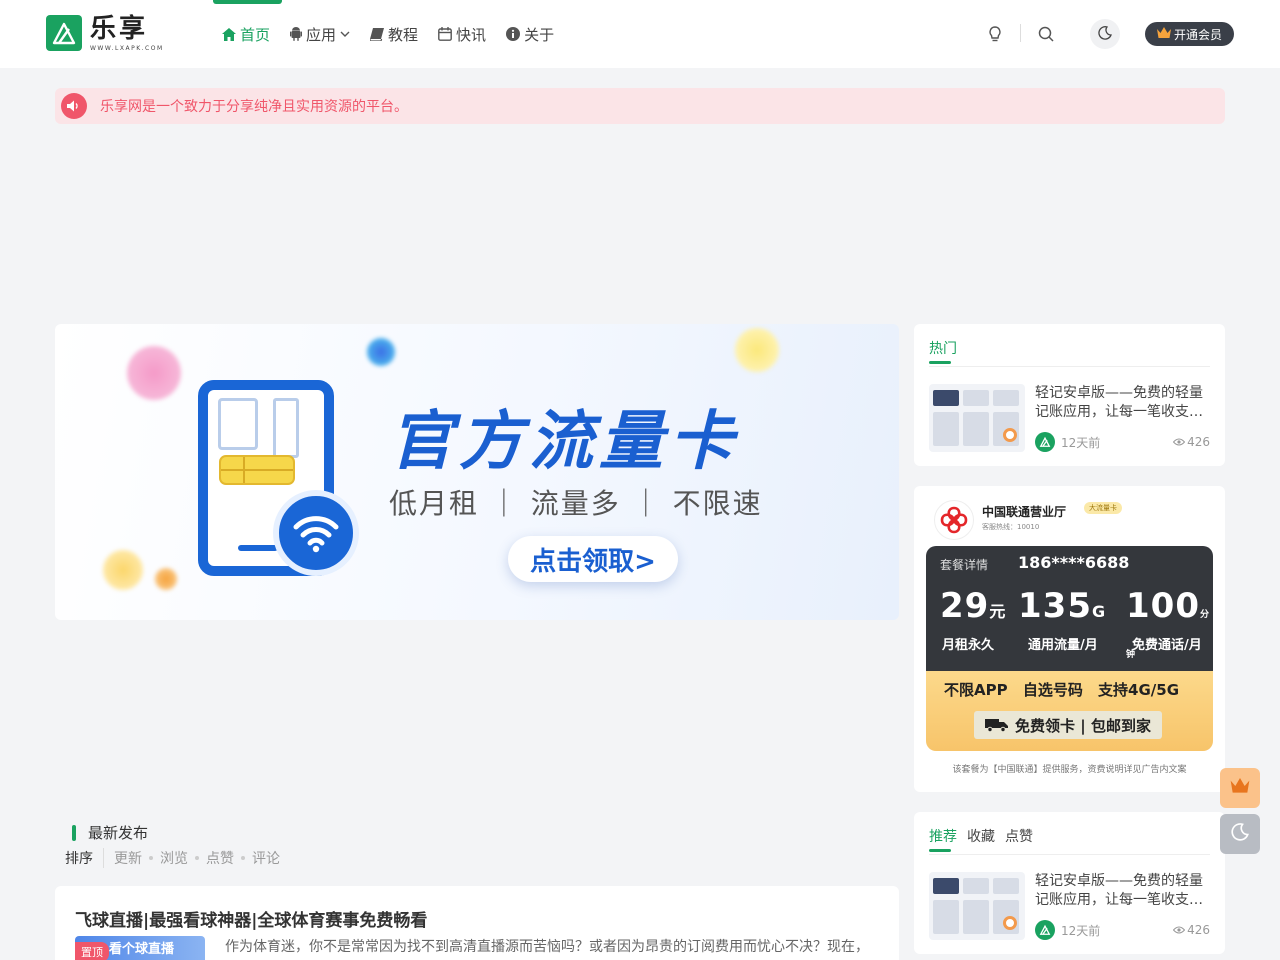 Image resolution: width=1280 pixels, height=960 pixels. Describe the element at coordinates (1069, 770) in the screenshot. I see `ad-disclaimer: 该套餐为【中国联通】提供服务，资费说明详见广告内文案` at that location.